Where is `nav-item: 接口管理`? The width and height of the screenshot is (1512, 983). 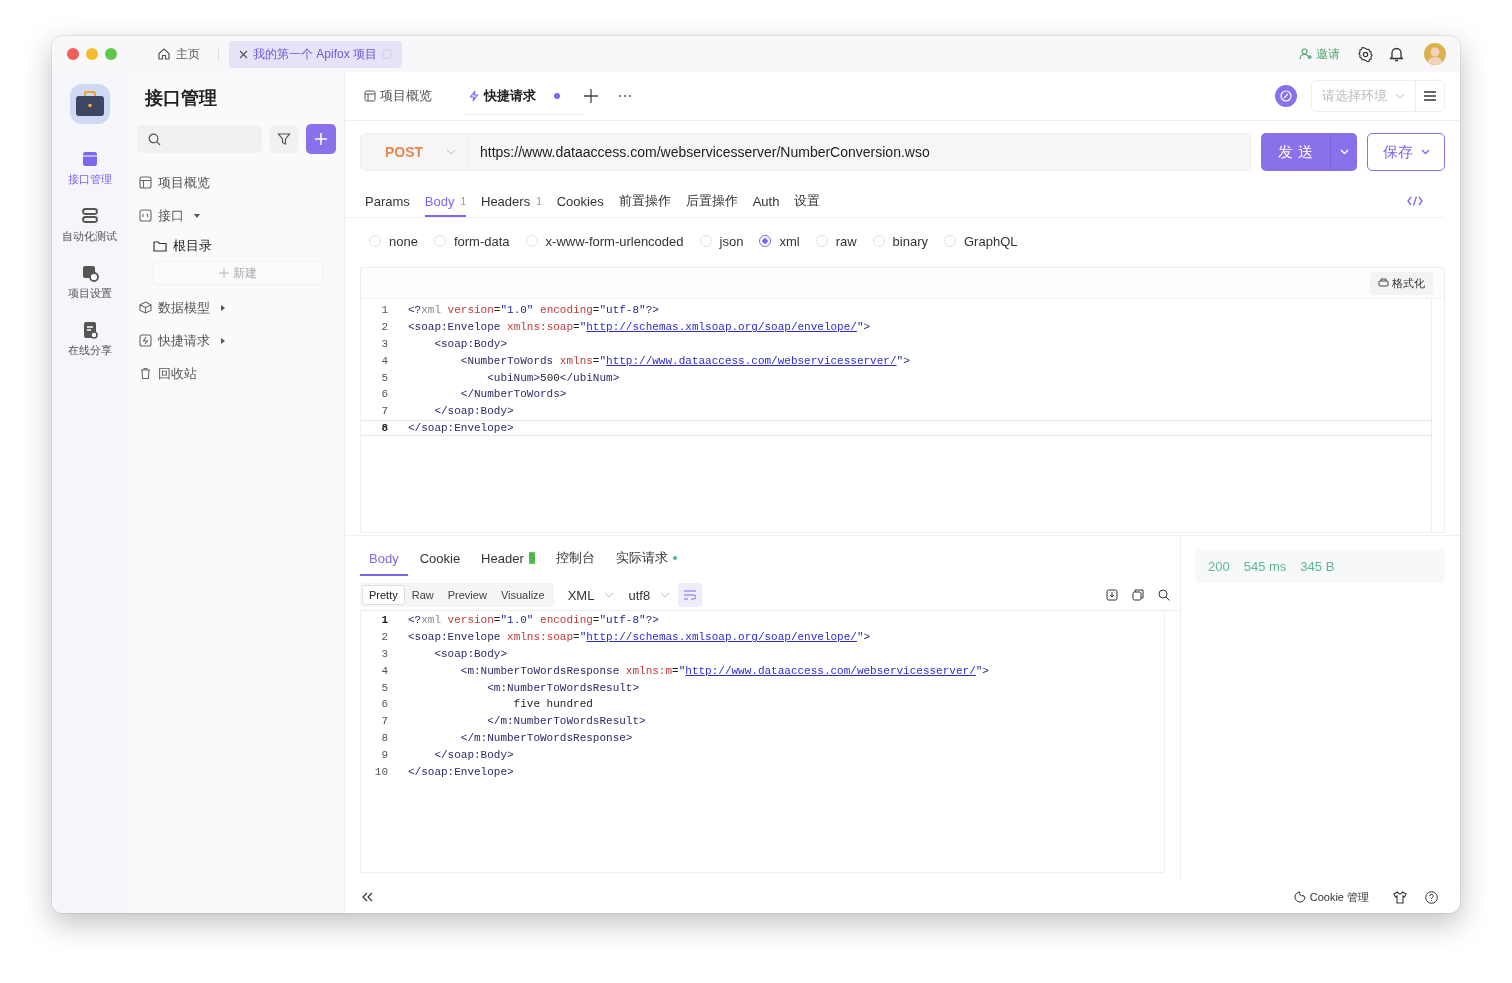
nav-item: 接口管理 is located at coordinates (89, 168).